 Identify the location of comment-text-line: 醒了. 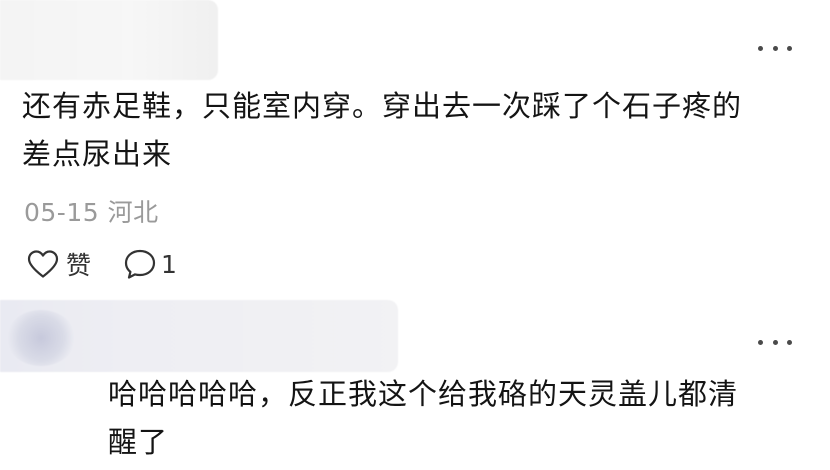
(138, 442).